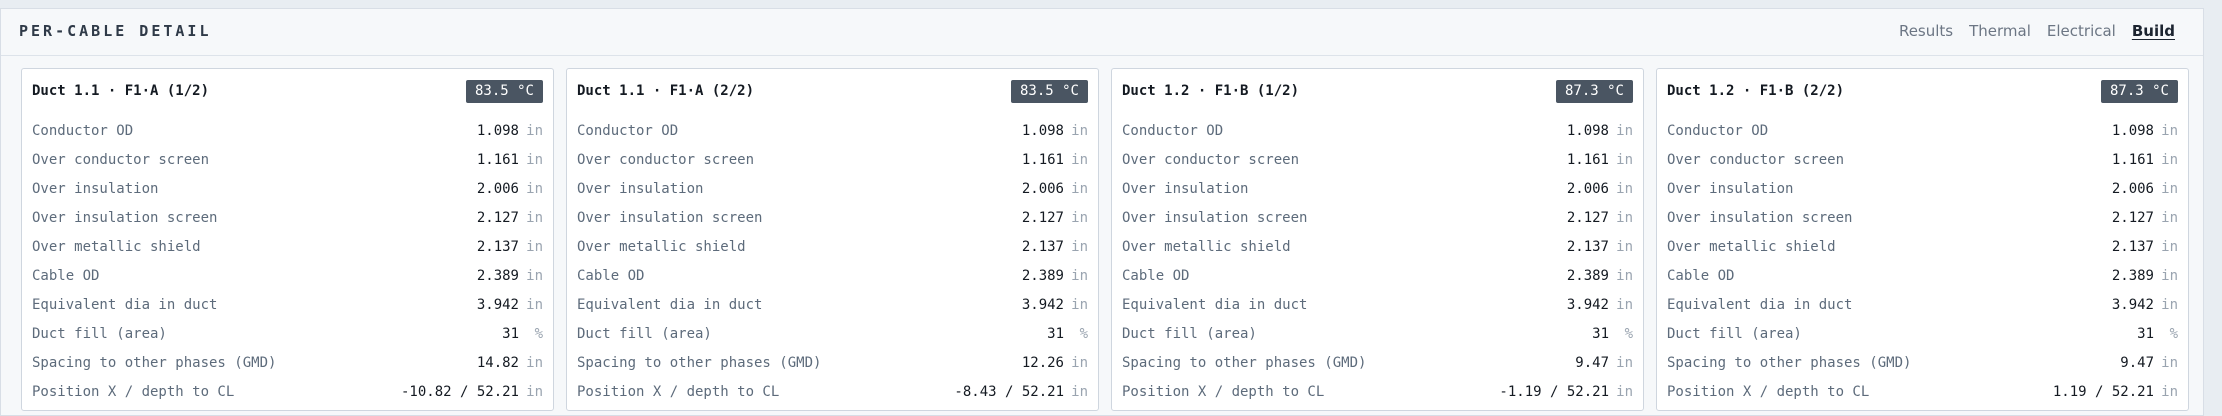  I want to click on temperature-badge: 87.3 °C, so click(1594, 91).